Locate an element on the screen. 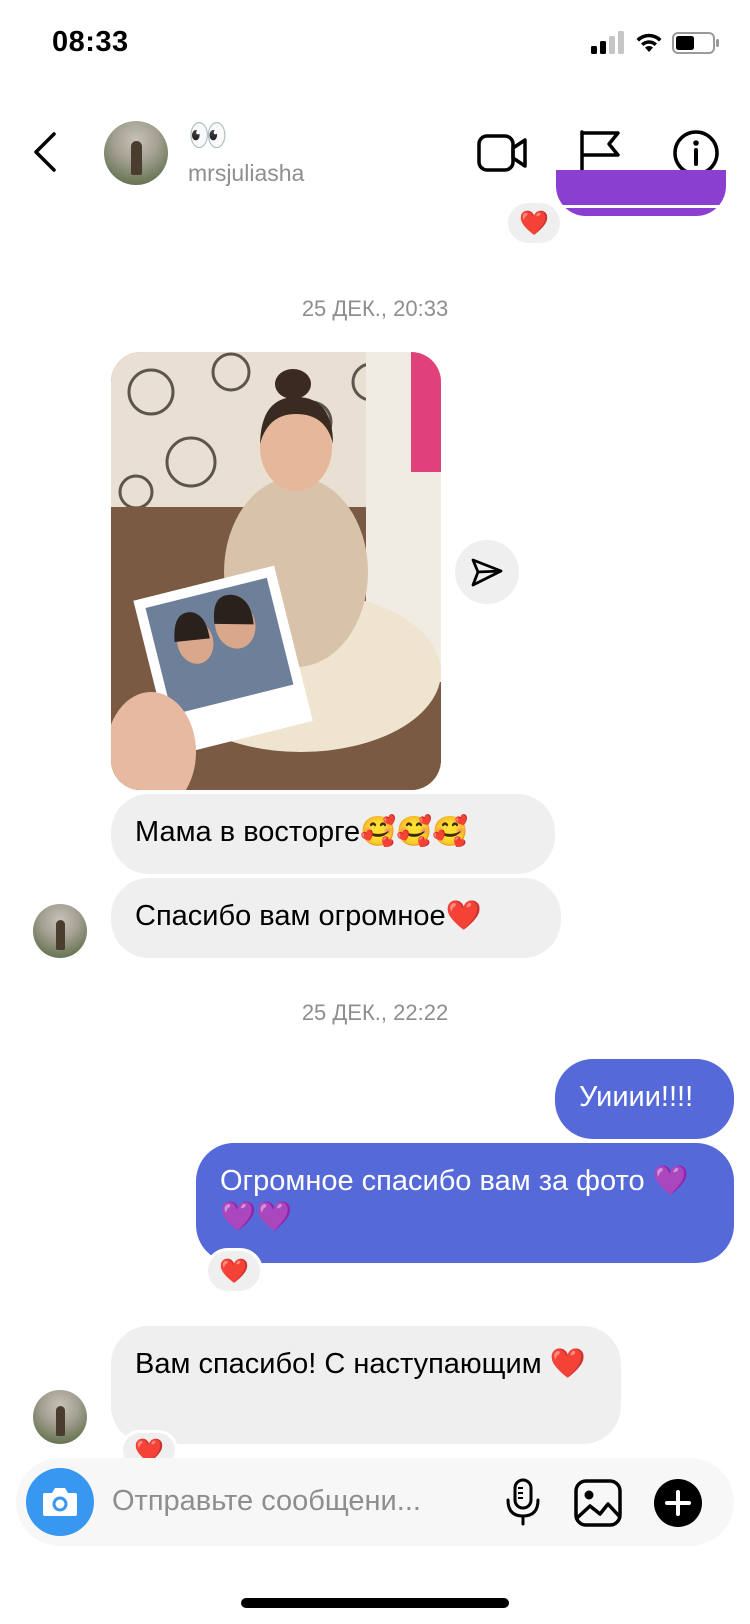  shared-photo is located at coordinates (276, 571).